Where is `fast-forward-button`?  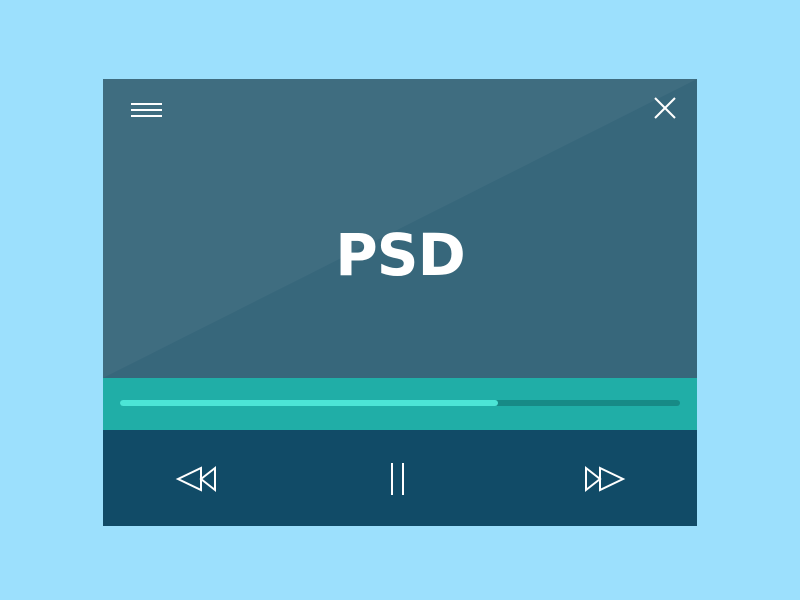 fast-forward-button is located at coordinates (609, 479).